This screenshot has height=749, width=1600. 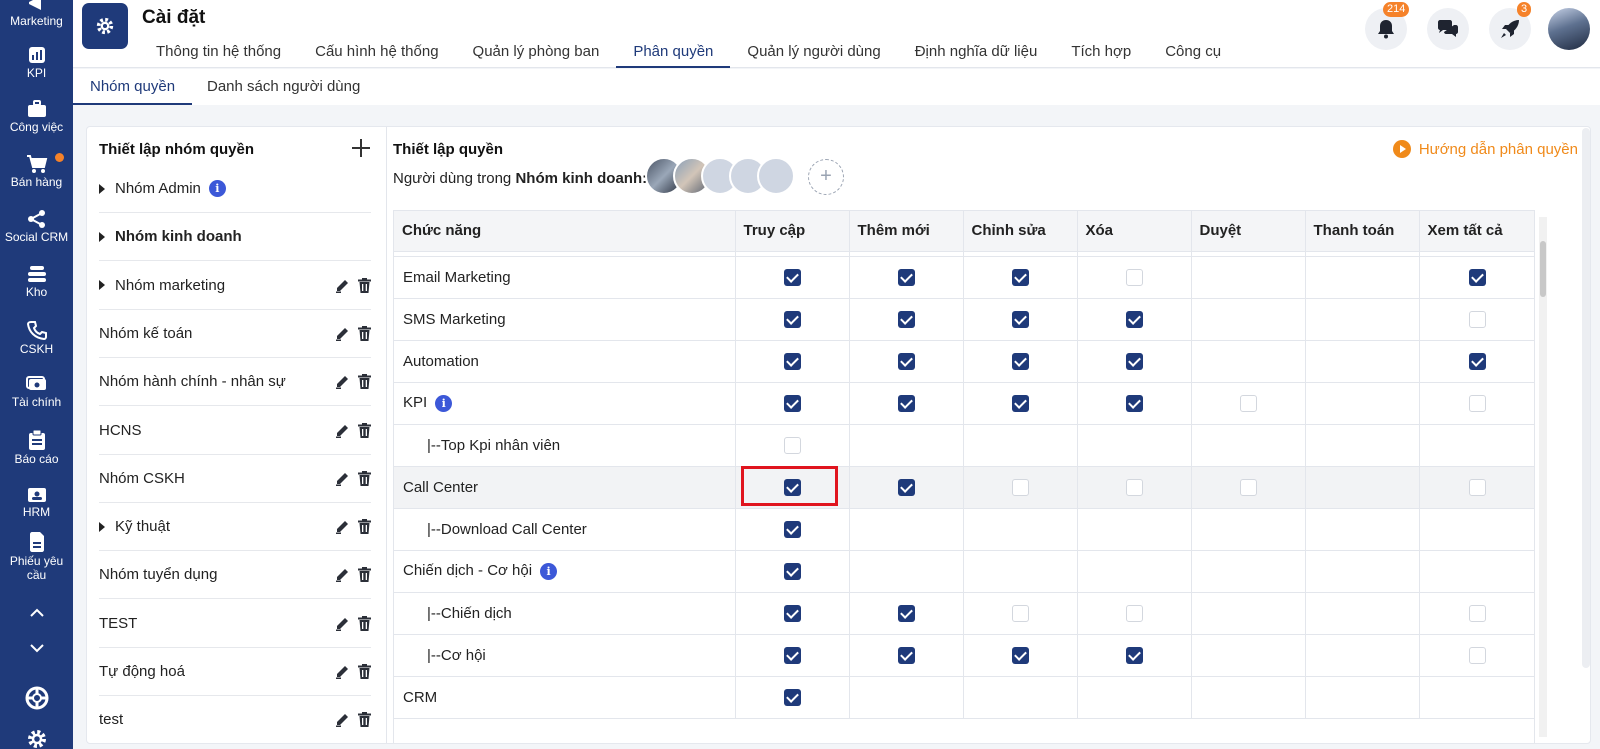 What do you see at coordinates (218, 55) in the screenshot?
I see `tab-thong-tin-he-thong: Thông tin hệ thống` at bounding box center [218, 55].